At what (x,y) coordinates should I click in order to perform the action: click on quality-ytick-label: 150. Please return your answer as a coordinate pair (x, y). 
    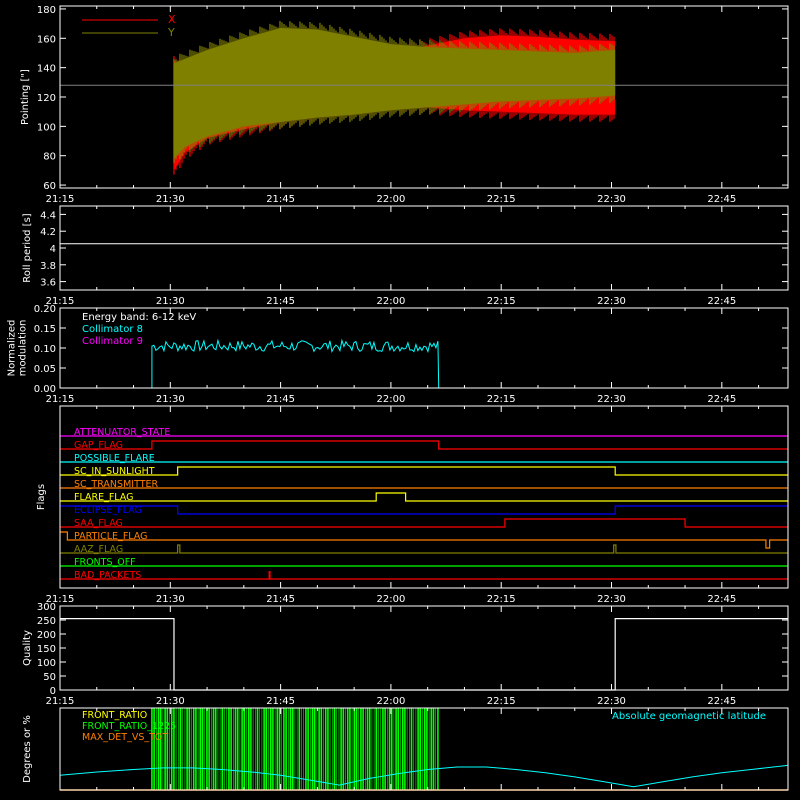
    Looking at the image, I should click on (46, 649).